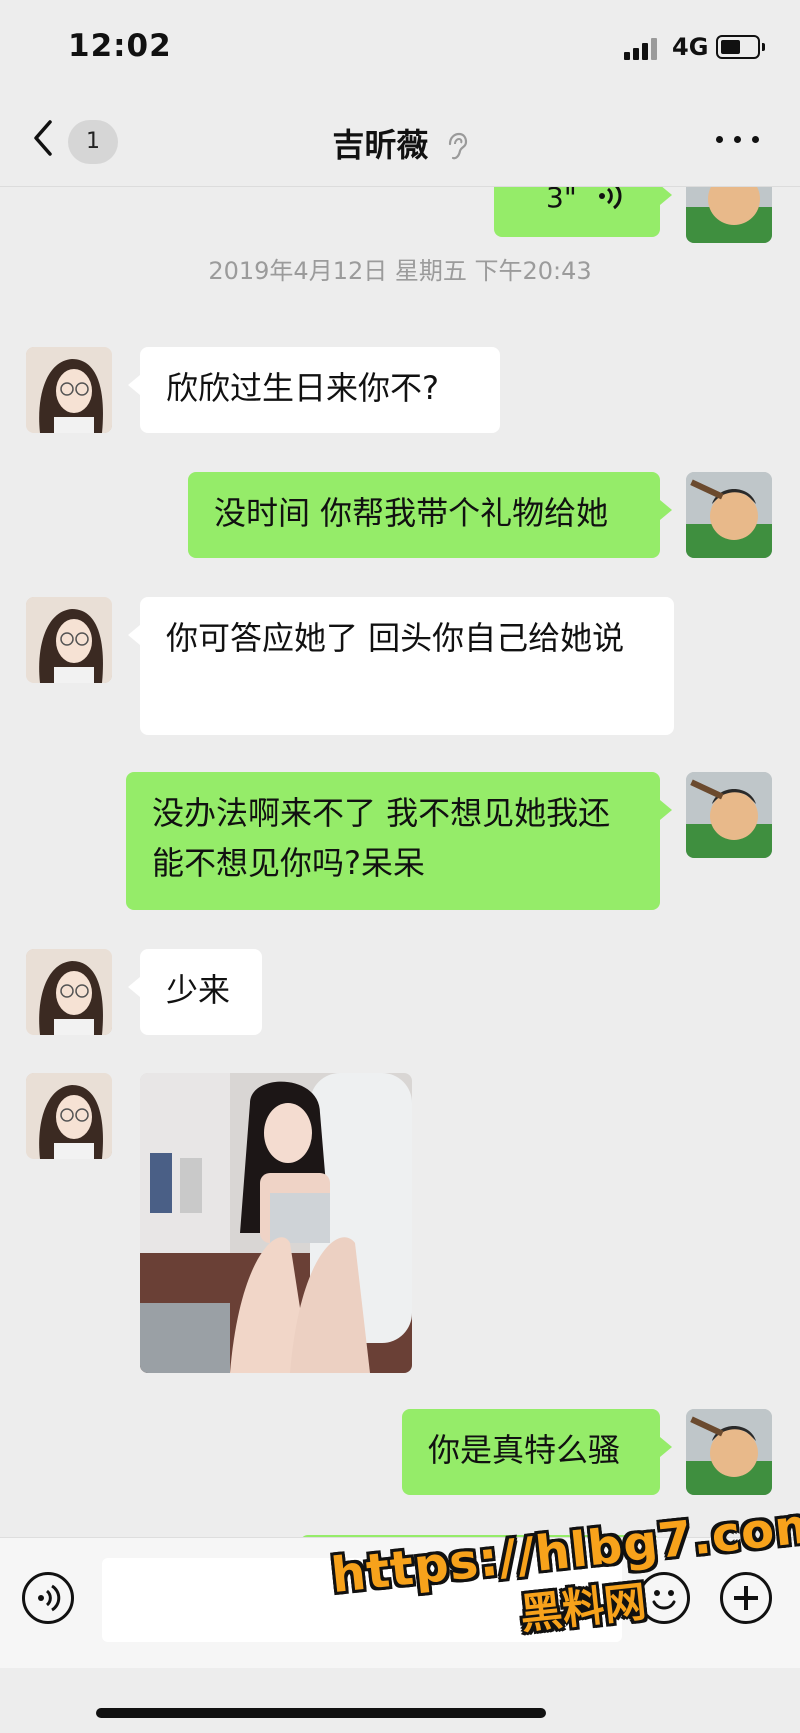 This screenshot has width=800, height=1733. What do you see at coordinates (537, 1452) in the screenshot?
I see `outgoing-message: 你是真特么骚` at bounding box center [537, 1452].